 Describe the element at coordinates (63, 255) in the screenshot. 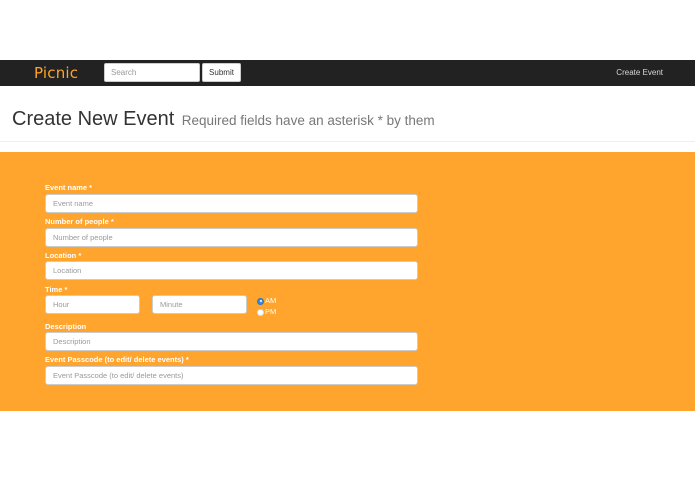

I see `location-label: Location *` at that location.